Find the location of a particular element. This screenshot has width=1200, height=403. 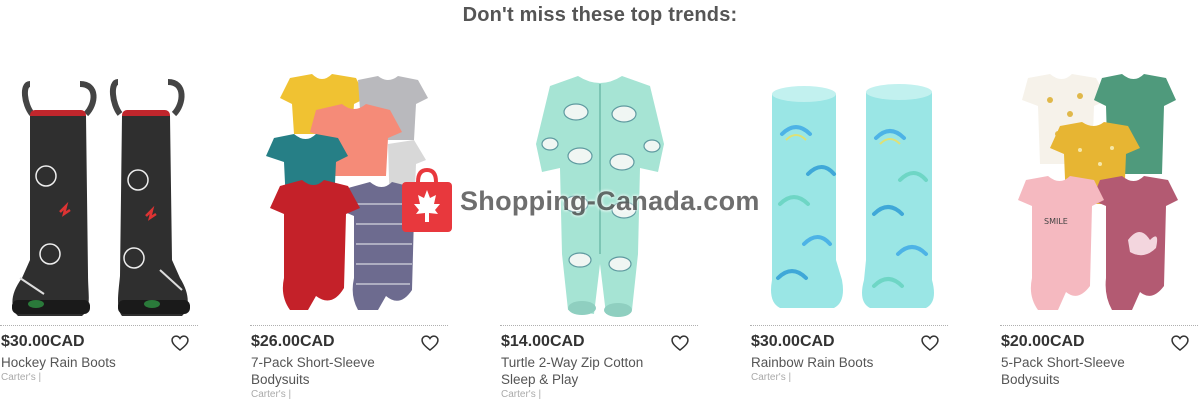

trends-heading: Don't miss these top trends: is located at coordinates (600, 15).